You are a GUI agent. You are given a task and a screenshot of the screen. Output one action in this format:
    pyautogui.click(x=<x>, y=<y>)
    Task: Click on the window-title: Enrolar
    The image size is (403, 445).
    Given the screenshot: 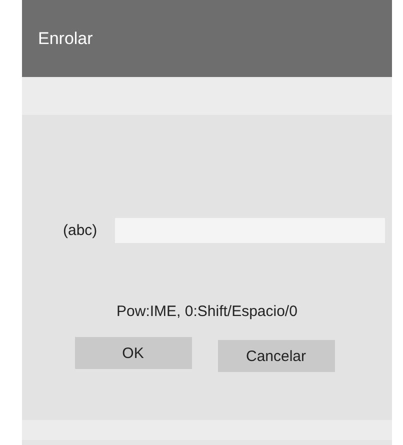 What is the action you would take?
    pyautogui.click(x=65, y=38)
    